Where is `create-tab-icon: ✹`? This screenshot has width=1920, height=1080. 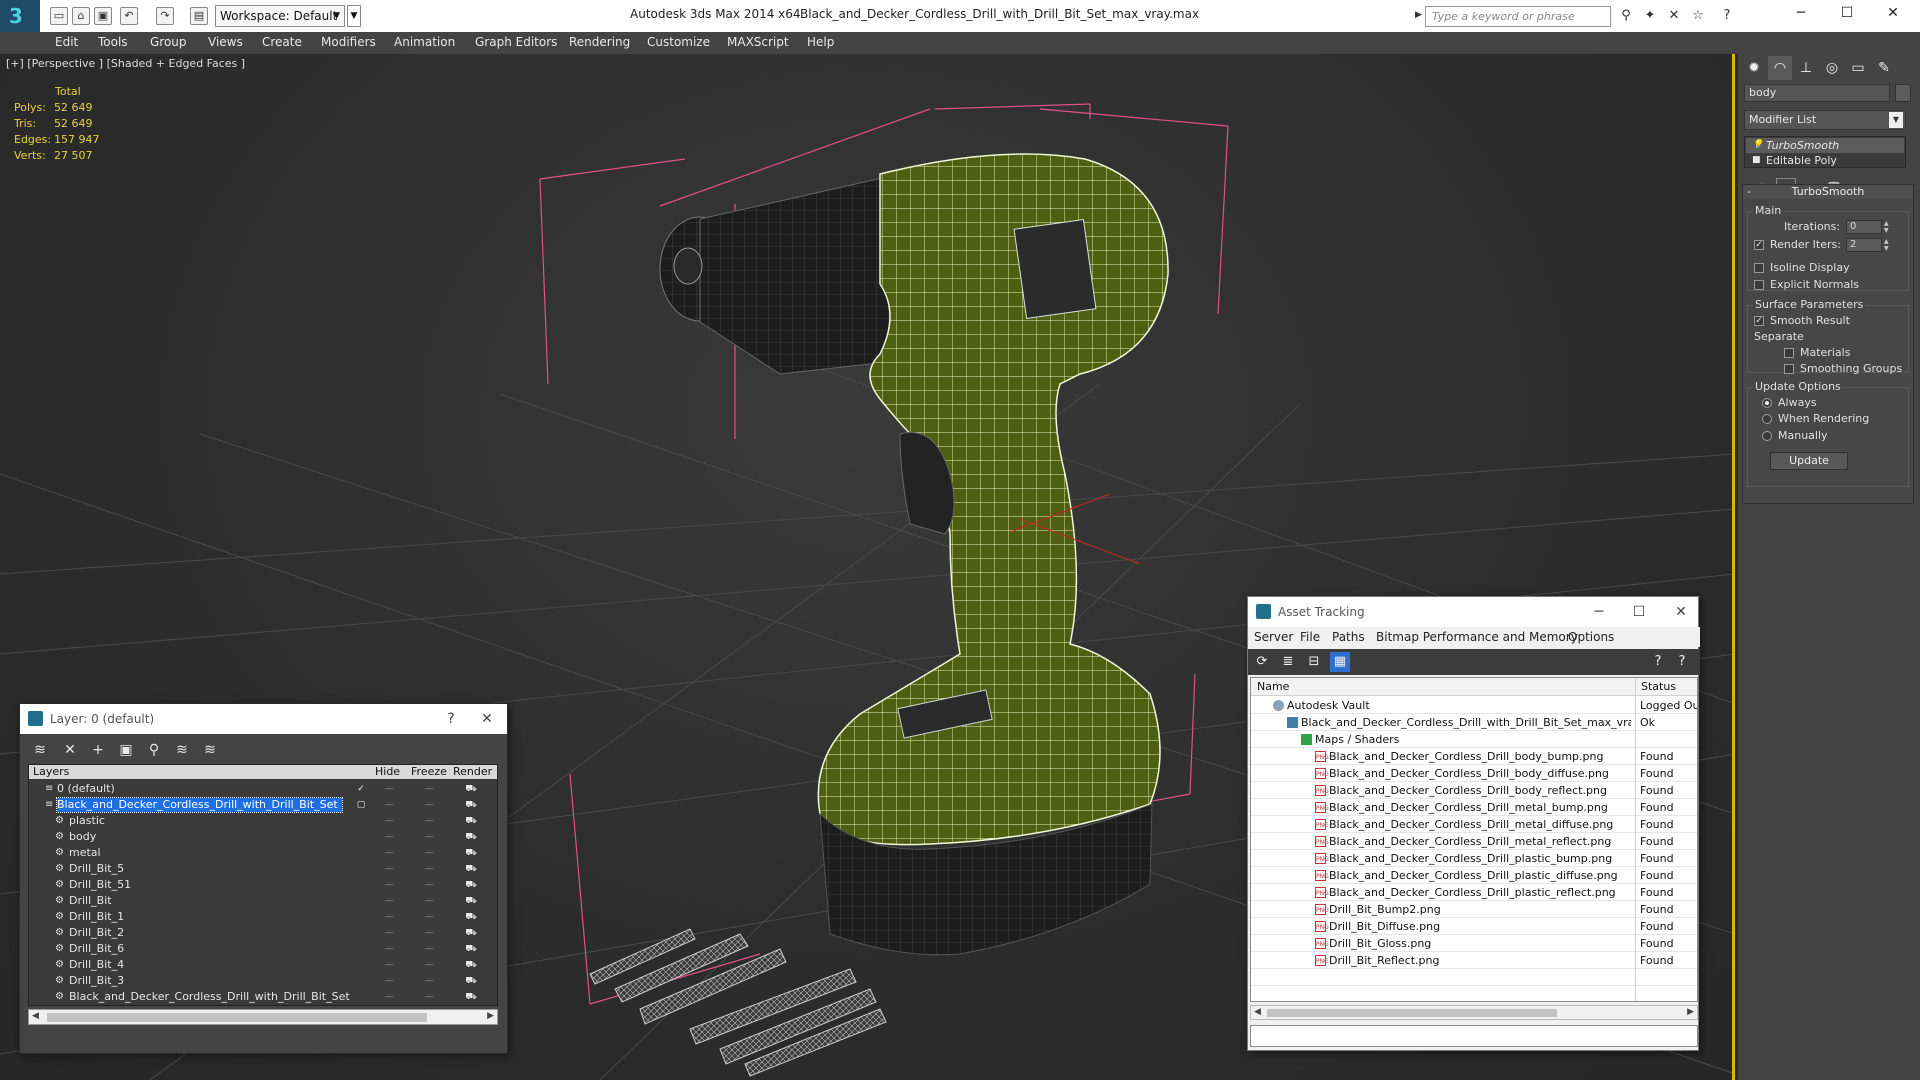 create-tab-icon: ✹ is located at coordinates (1754, 68).